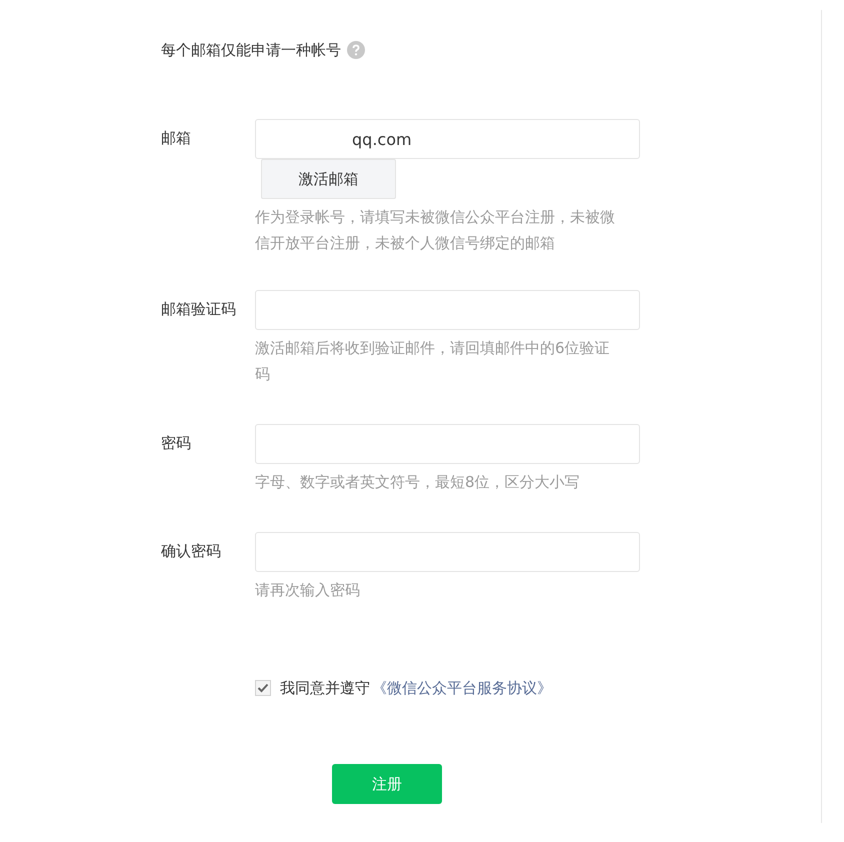  Describe the element at coordinates (176, 443) in the screenshot. I see `field-label: 密码` at that location.